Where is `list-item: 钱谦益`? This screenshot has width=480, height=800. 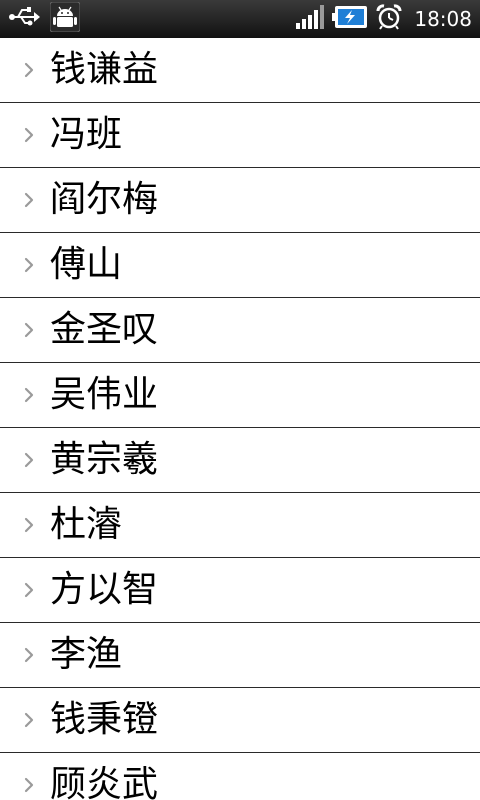 list-item: 钱谦益 is located at coordinates (240, 70).